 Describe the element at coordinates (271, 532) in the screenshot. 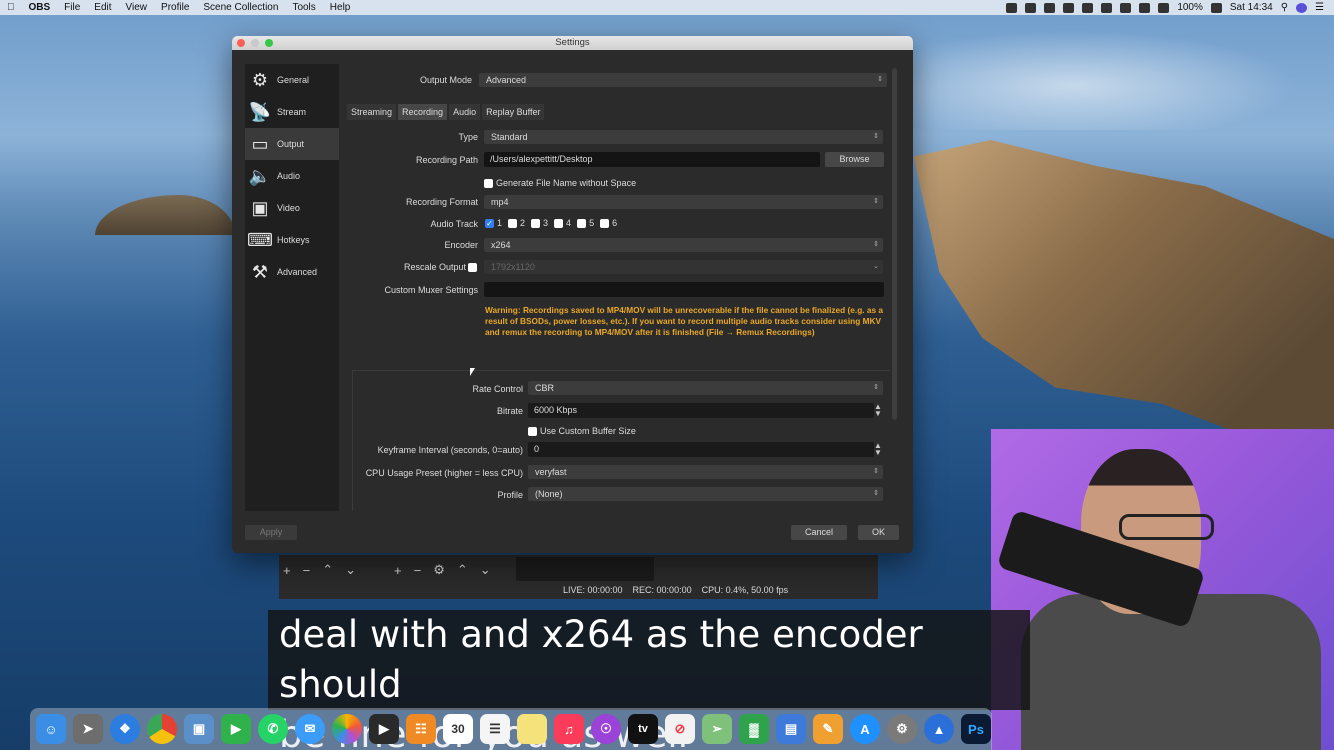

I see `apply-button: Apply` at that location.